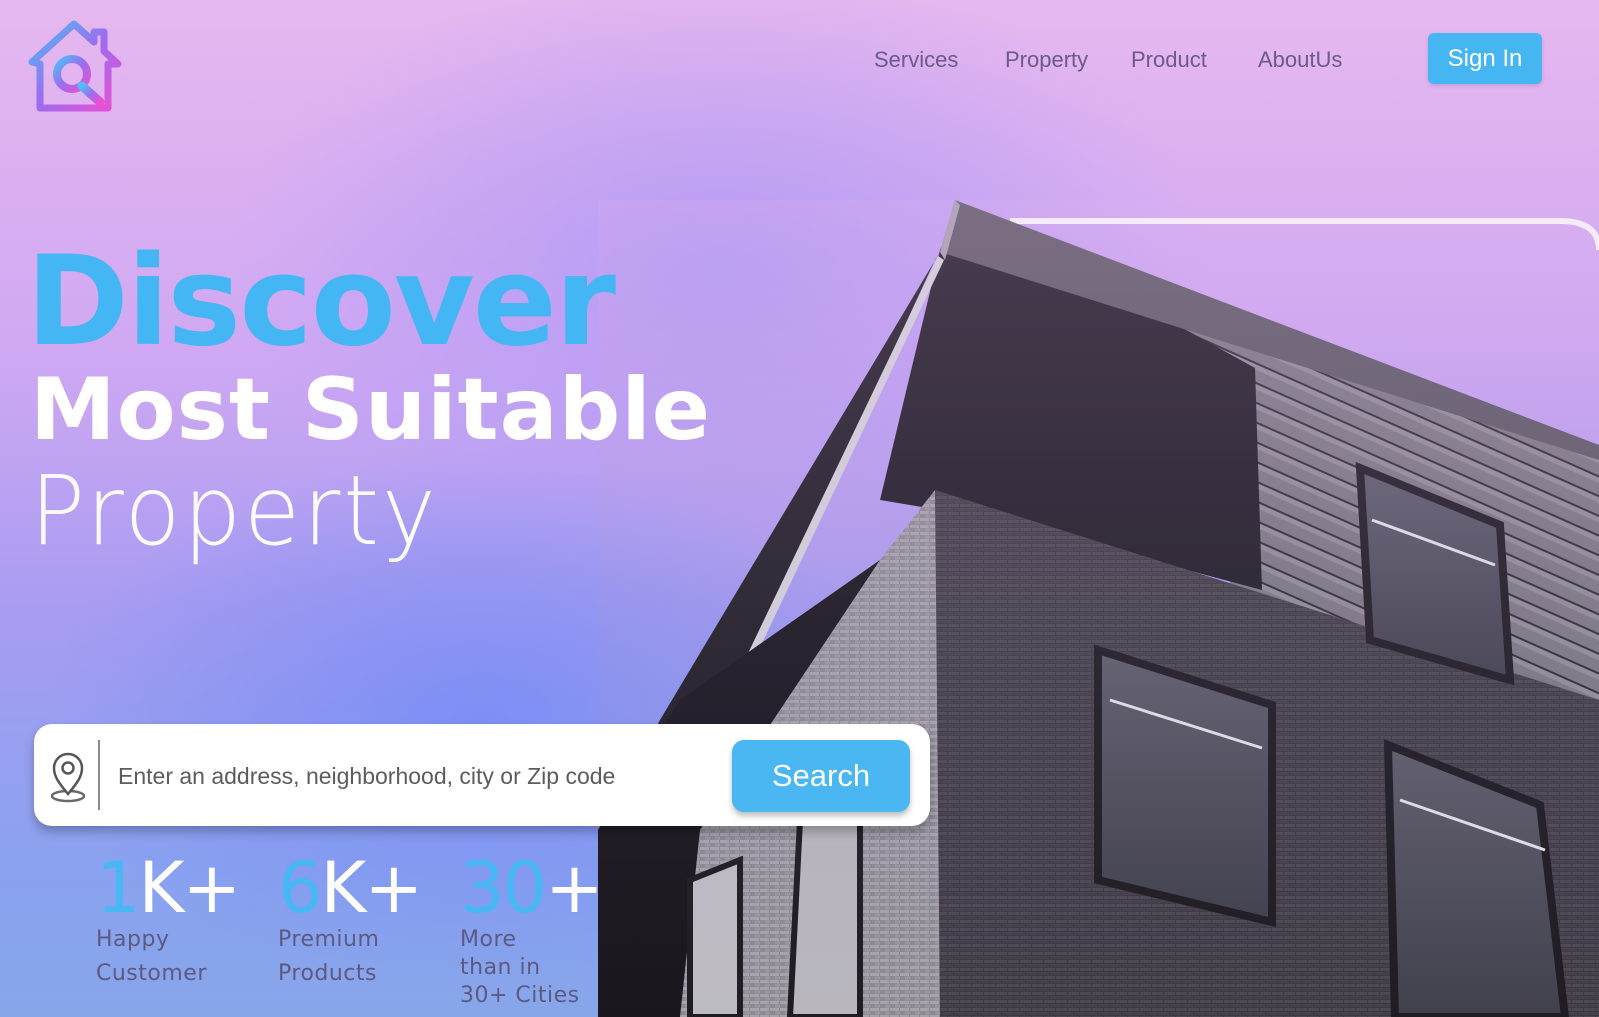  What do you see at coordinates (1485, 58) in the screenshot?
I see `sign-in-button: Sign In` at bounding box center [1485, 58].